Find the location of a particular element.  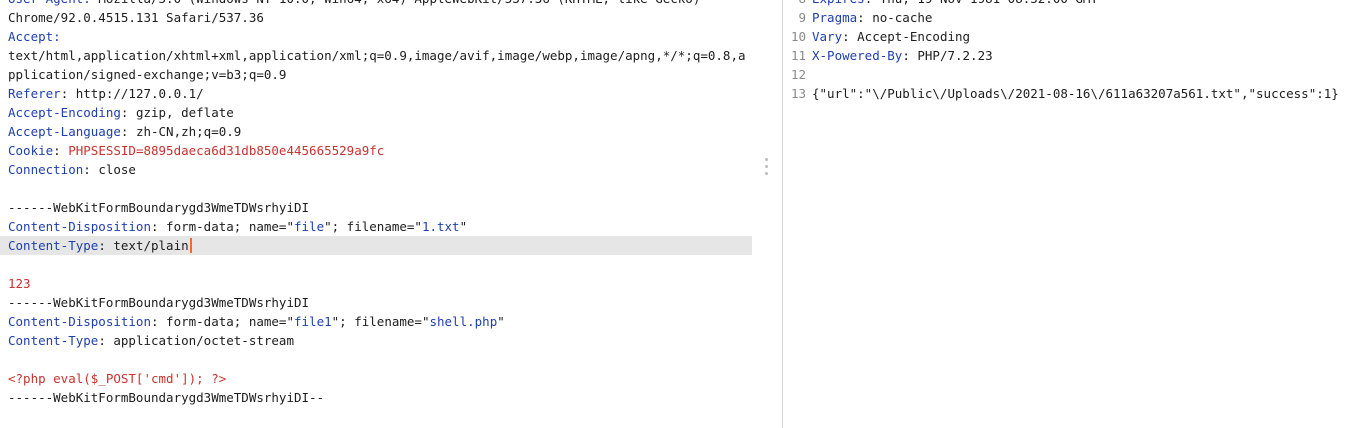

request-token: Accept-Language is located at coordinates (64, 131).